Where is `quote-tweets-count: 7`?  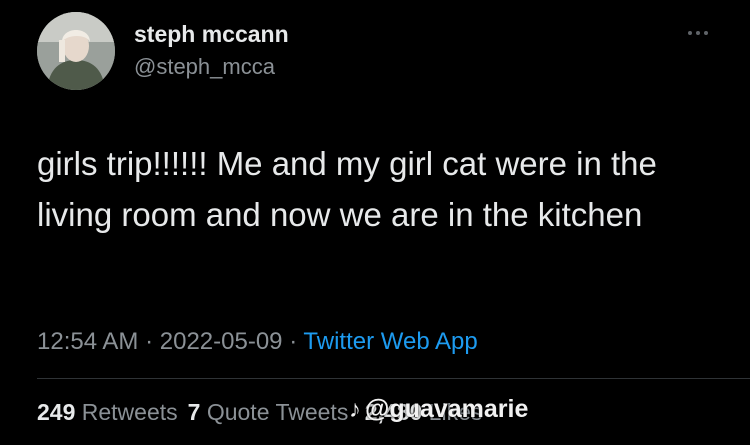
quote-tweets-count: 7 is located at coordinates (194, 412).